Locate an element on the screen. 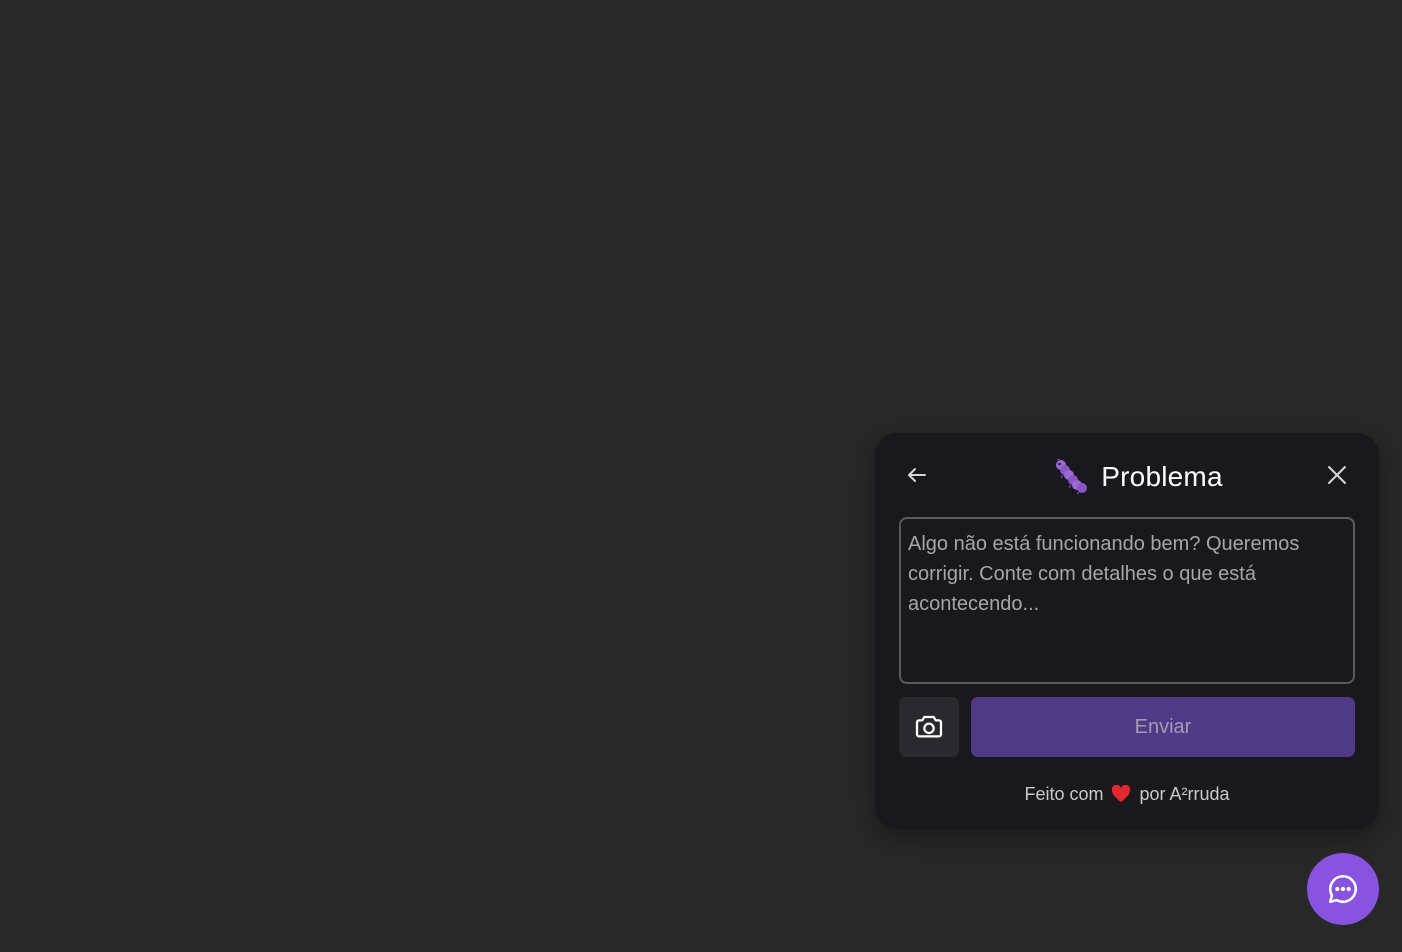 The width and height of the screenshot is (1402, 952). screenshot-button is located at coordinates (929, 727).